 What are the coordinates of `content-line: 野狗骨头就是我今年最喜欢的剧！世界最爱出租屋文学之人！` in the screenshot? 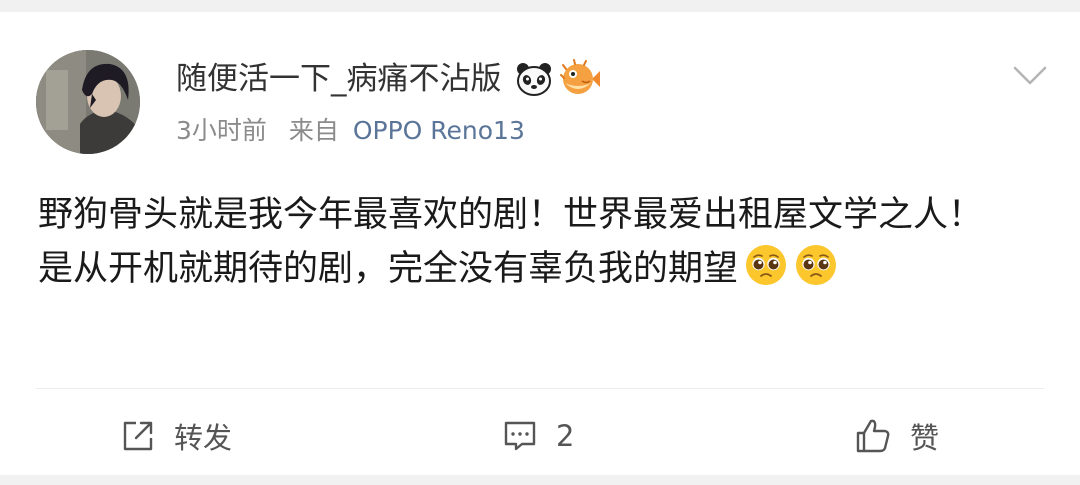 It's located at (511, 215).